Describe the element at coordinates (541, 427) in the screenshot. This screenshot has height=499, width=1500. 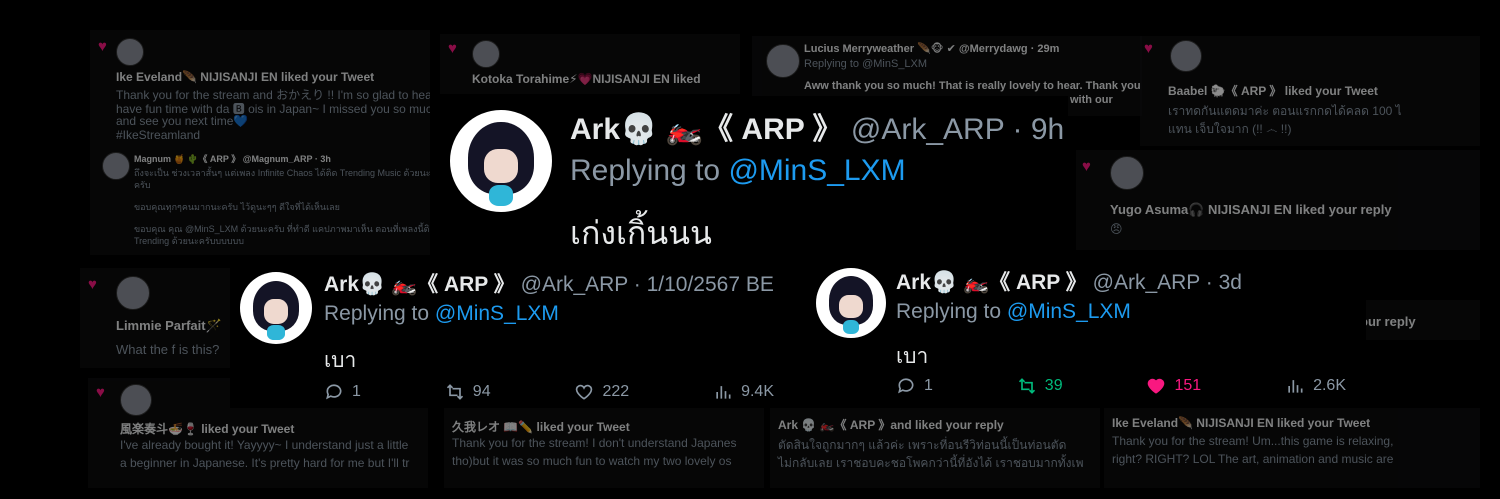
I see `notification-title: 久我レオ 📖✏️ liked your Tweet` at that location.